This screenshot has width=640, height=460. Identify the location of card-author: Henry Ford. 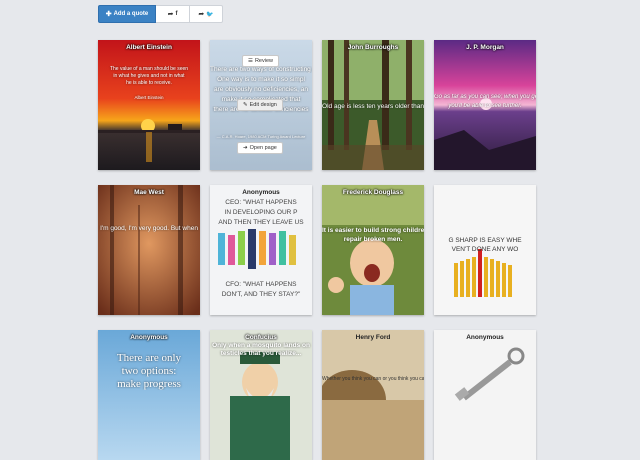
(373, 337).